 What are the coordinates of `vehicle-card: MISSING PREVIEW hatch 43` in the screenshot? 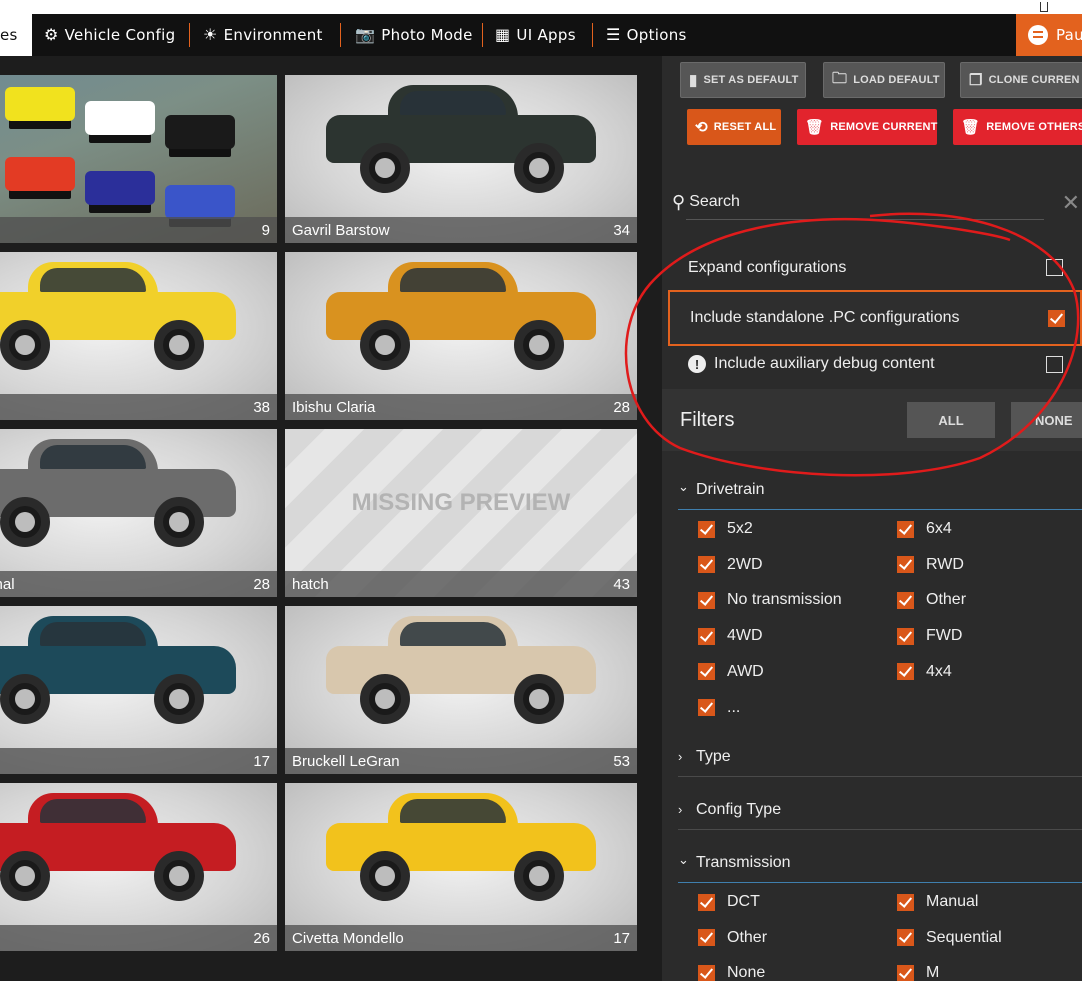 It's located at (461, 513).